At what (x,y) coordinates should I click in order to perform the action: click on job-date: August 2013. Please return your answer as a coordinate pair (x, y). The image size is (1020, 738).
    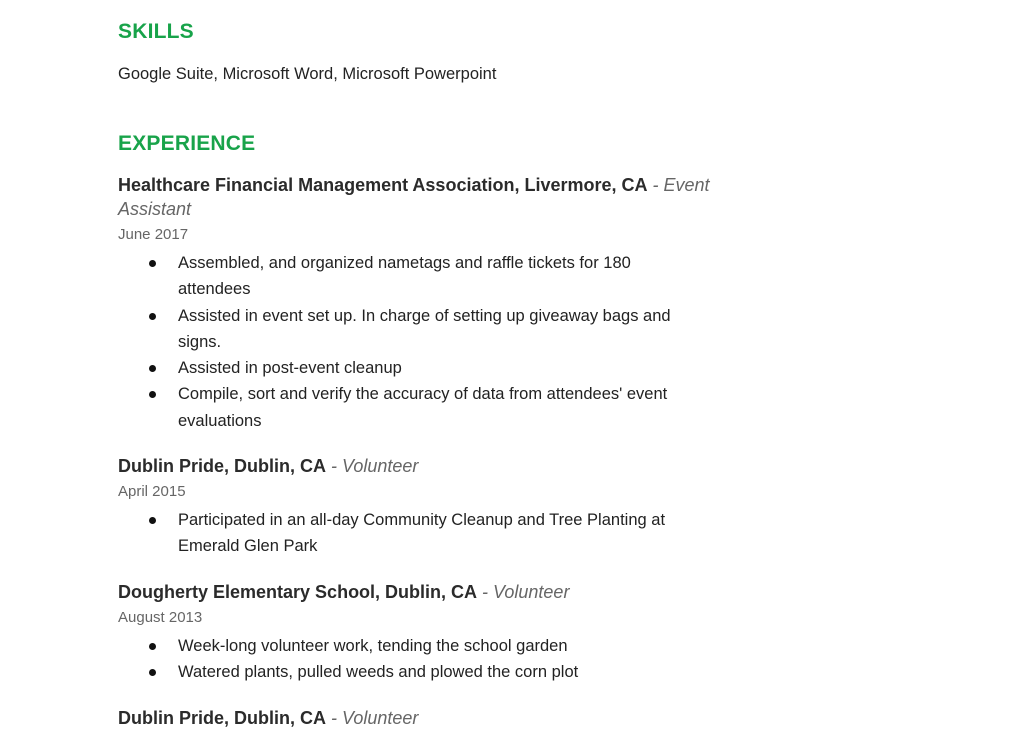
    Looking at the image, I should click on (160, 617).